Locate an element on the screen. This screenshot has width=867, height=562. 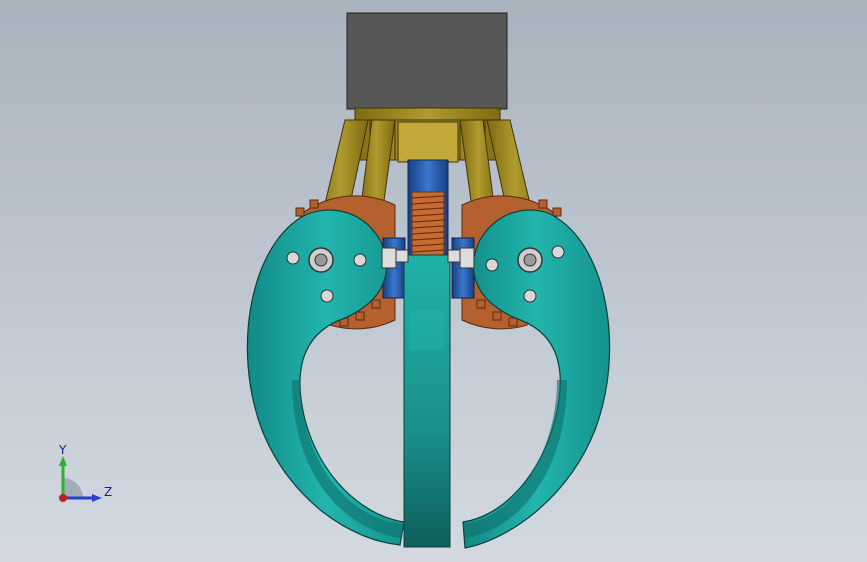
motor-housing is located at coordinates (427, 61).